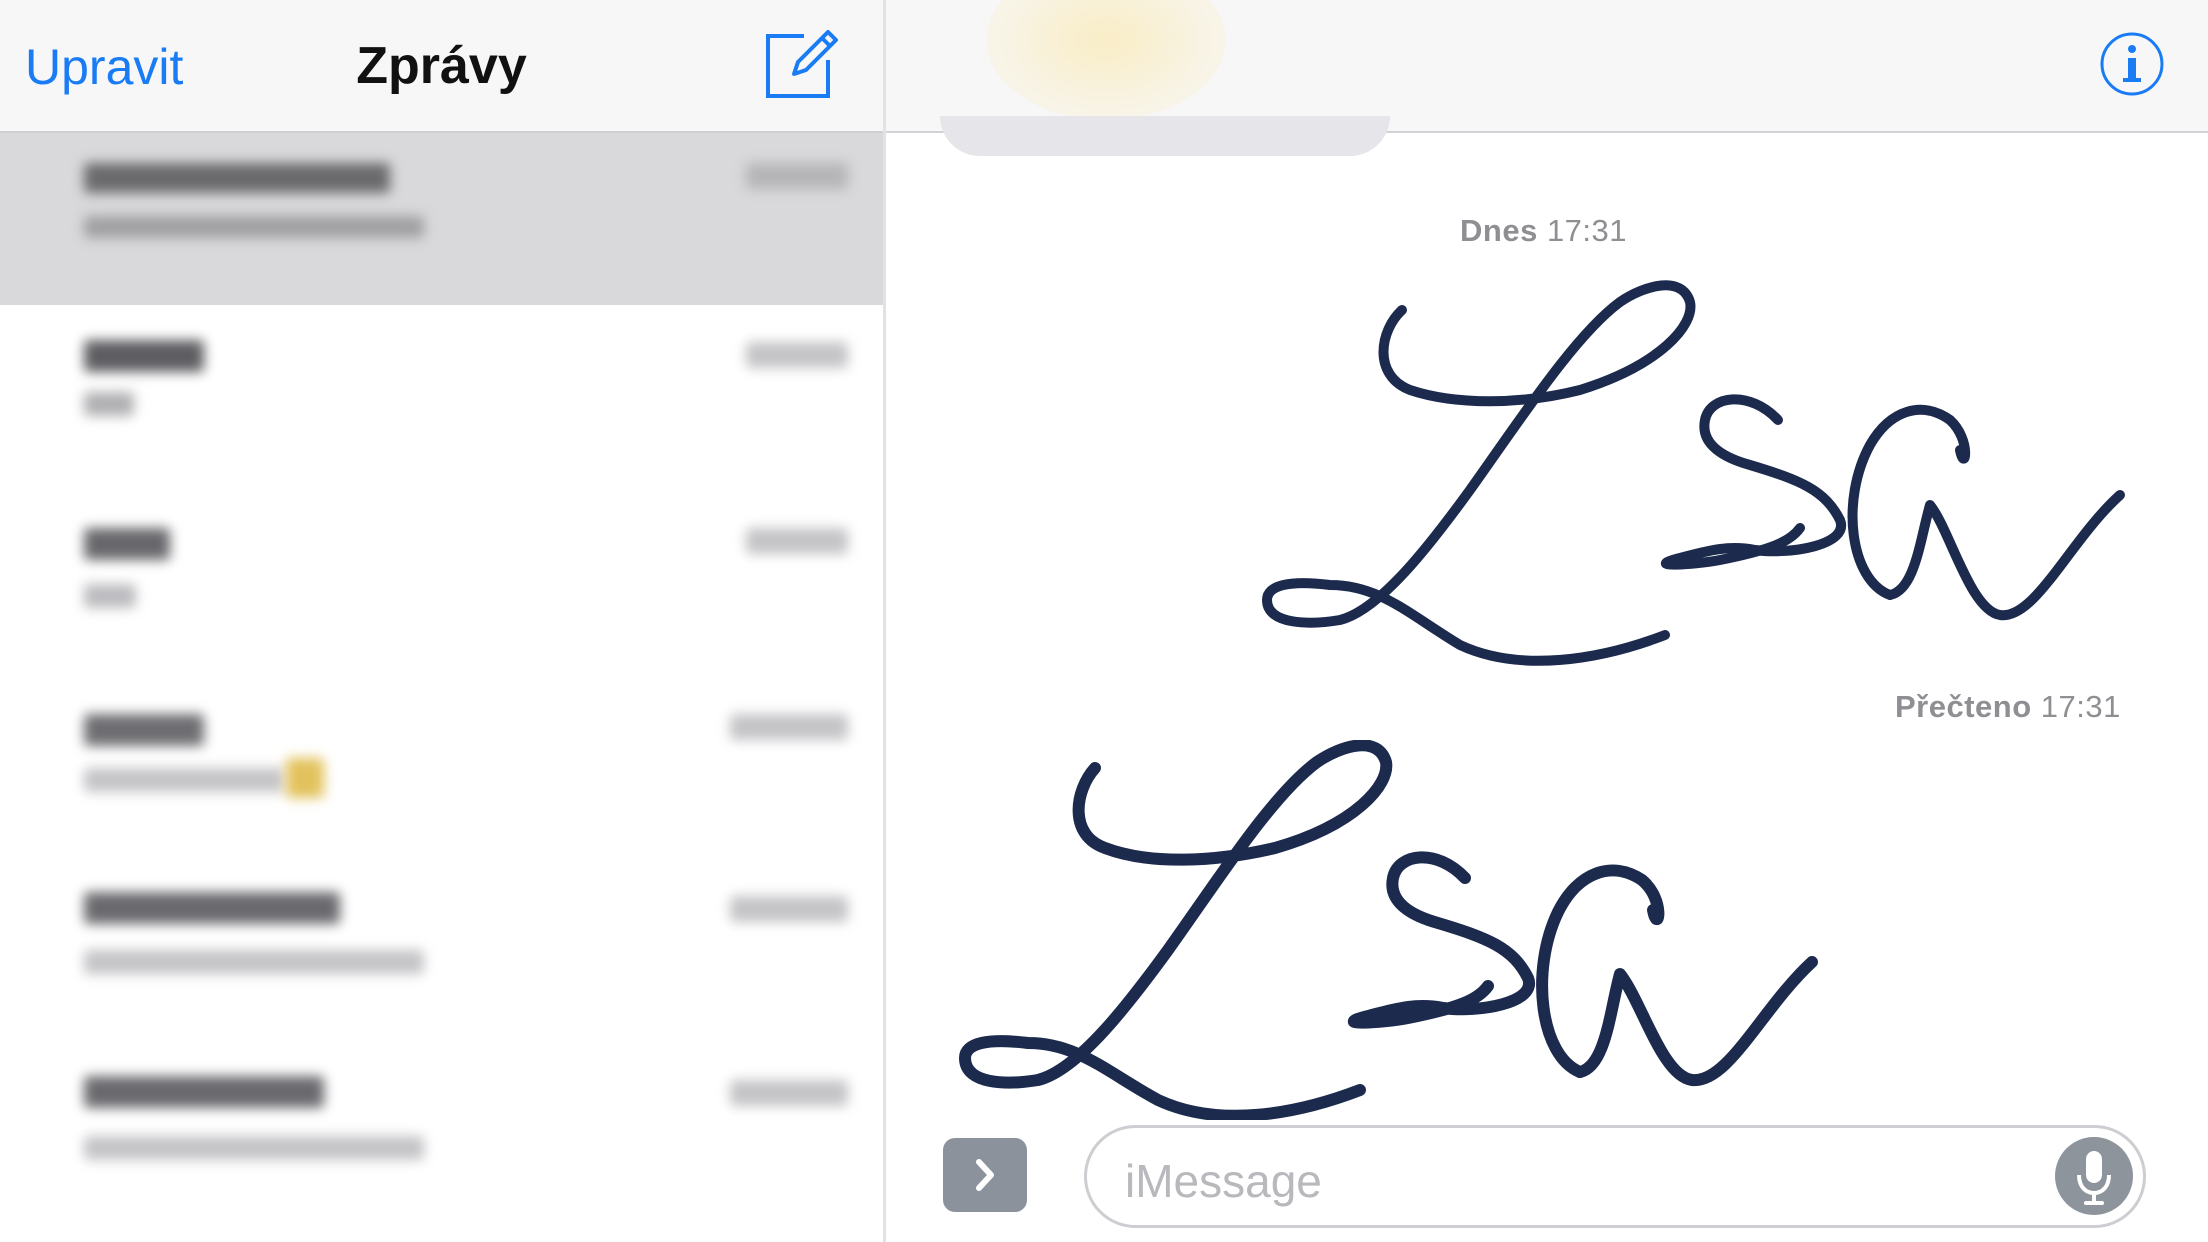  Describe the element at coordinates (802, 64) in the screenshot. I see `compose-icon` at that location.